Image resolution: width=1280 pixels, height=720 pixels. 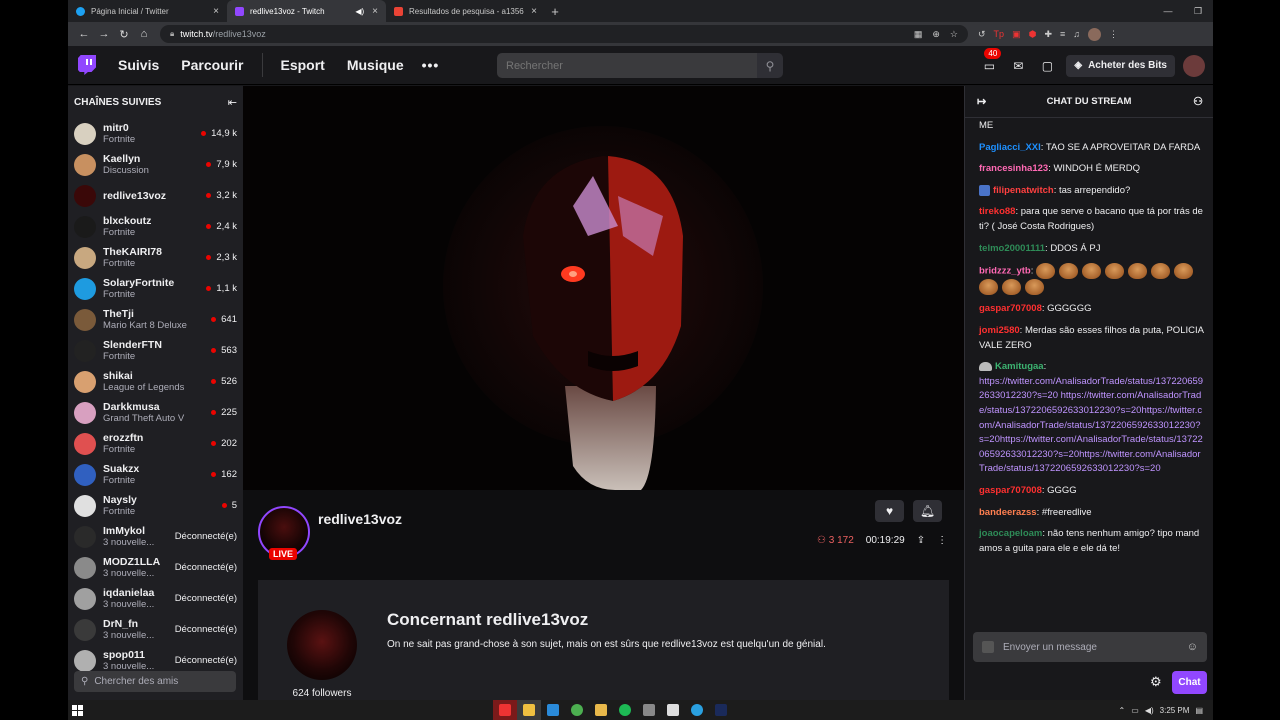 I want to click on twitch-logo-icon, so click(x=87, y=65).